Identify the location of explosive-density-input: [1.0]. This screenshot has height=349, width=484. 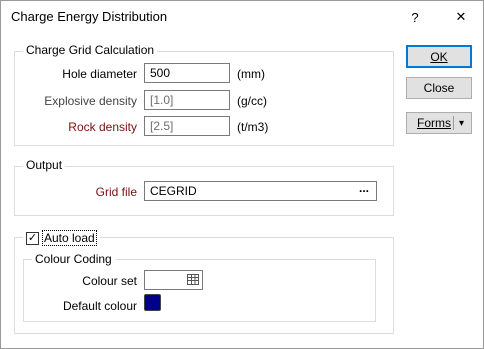
(187, 100).